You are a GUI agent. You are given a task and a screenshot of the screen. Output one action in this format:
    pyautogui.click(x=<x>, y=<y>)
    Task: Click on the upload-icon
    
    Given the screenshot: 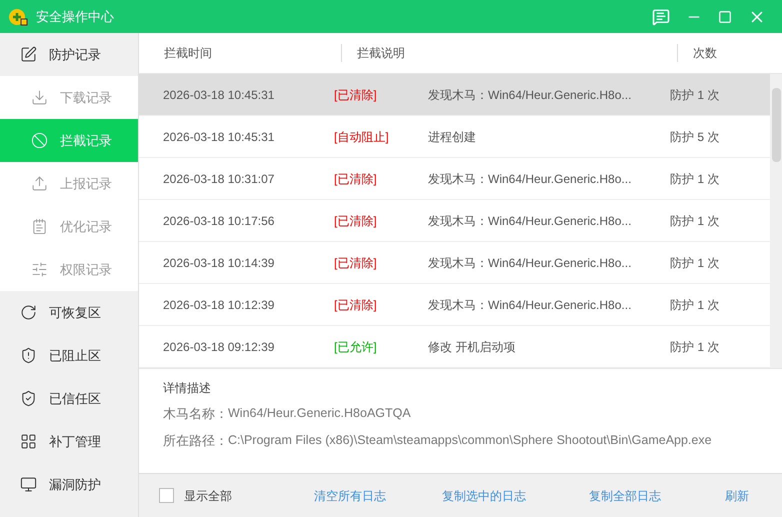 What is the action you would take?
    pyautogui.click(x=39, y=183)
    